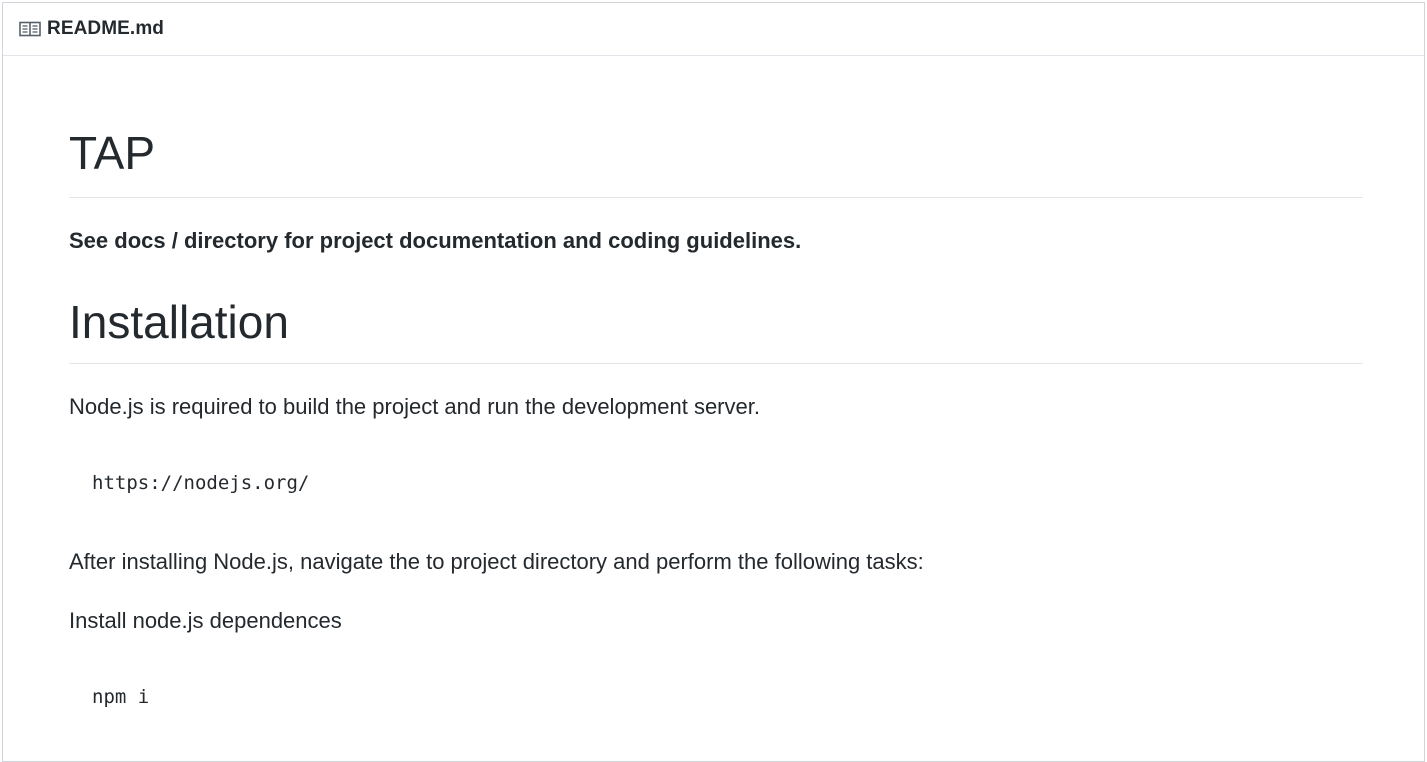 The width and height of the screenshot is (1427, 762). I want to click on readme-filename: README.md, so click(106, 28).